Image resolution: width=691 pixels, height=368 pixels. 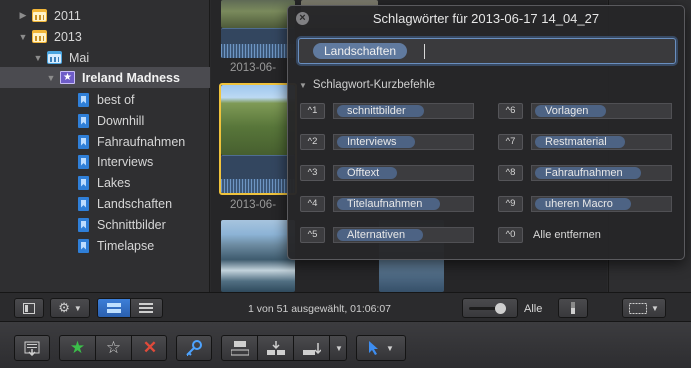 I want to click on view-mode-switcher, so click(x=130, y=308).